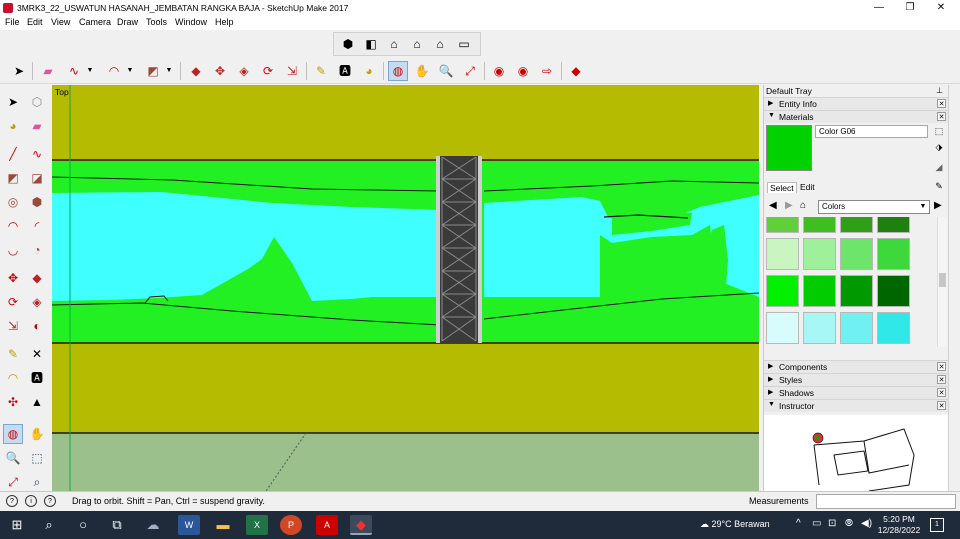  I want to click on offset-tool-icon: ◐, so click(37, 326).